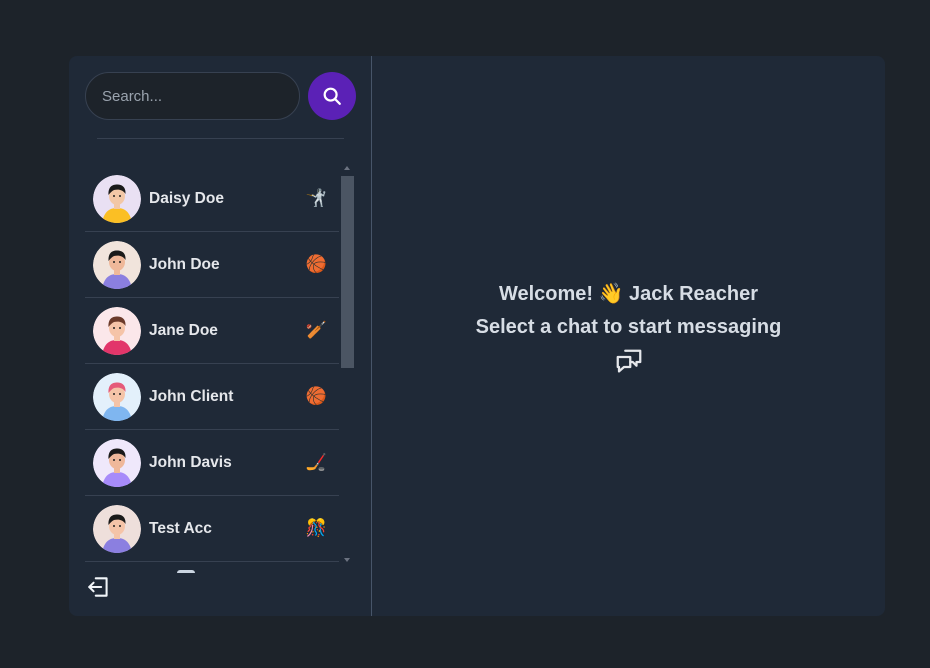 The height and width of the screenshot is (668, 930). What do you see at coordinates (192, 96) in the screenshot?
I see `search-input` at bounding box center [192, 96].